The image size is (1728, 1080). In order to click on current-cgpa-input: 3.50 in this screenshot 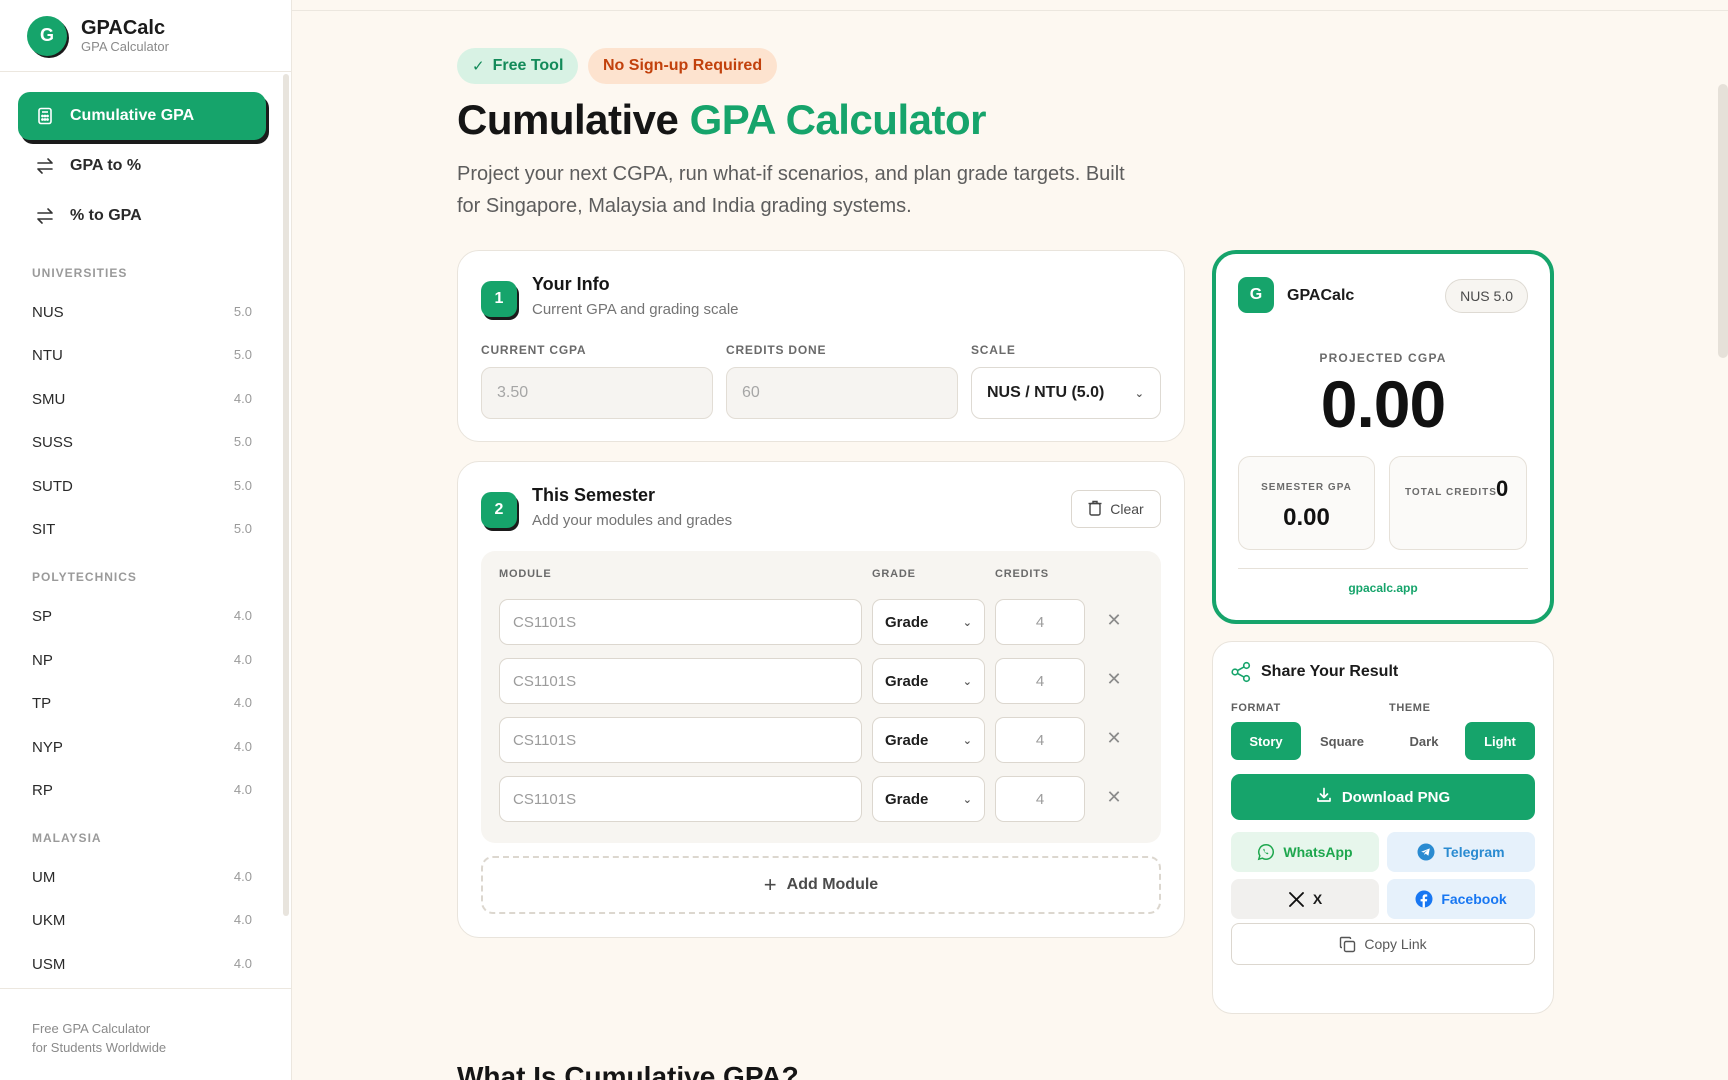, I will do `click(597, 393)`.